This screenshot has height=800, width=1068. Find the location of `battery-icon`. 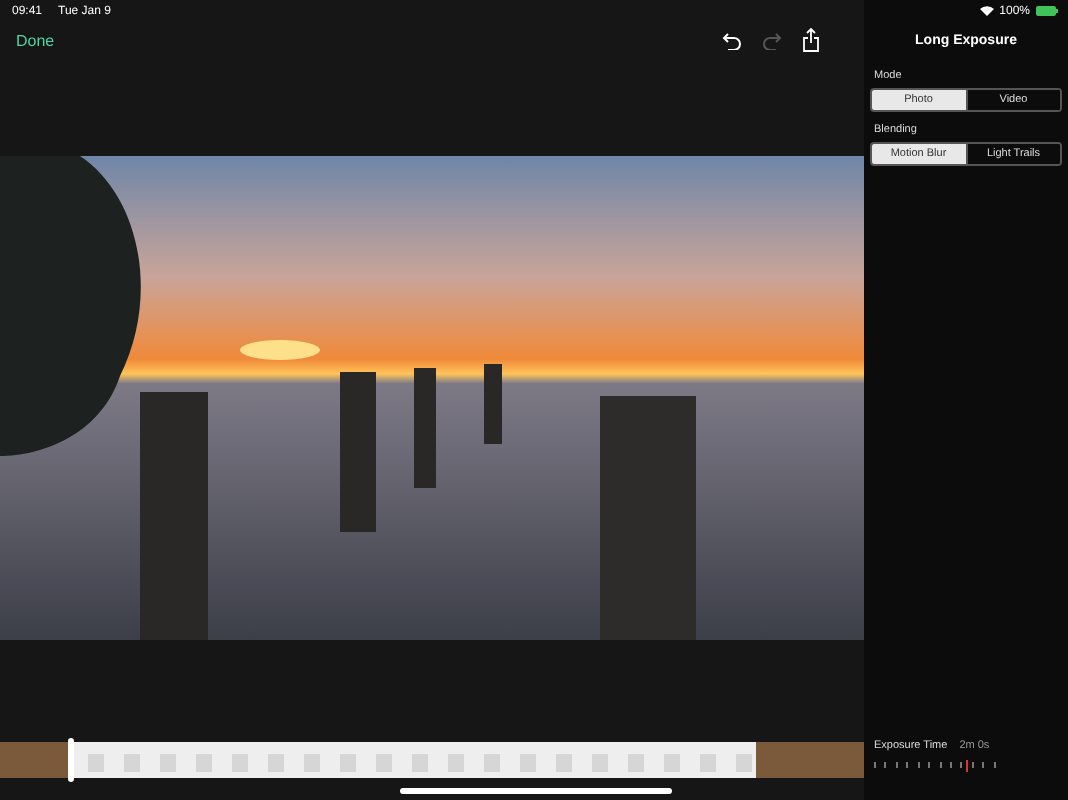

battery-icon is located at coordinates (1047, 11).